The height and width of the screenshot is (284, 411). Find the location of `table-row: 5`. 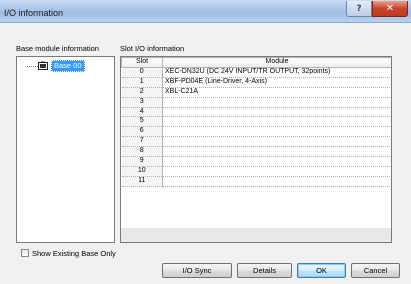

table-row: 5 is located at coordinates (256, 122).